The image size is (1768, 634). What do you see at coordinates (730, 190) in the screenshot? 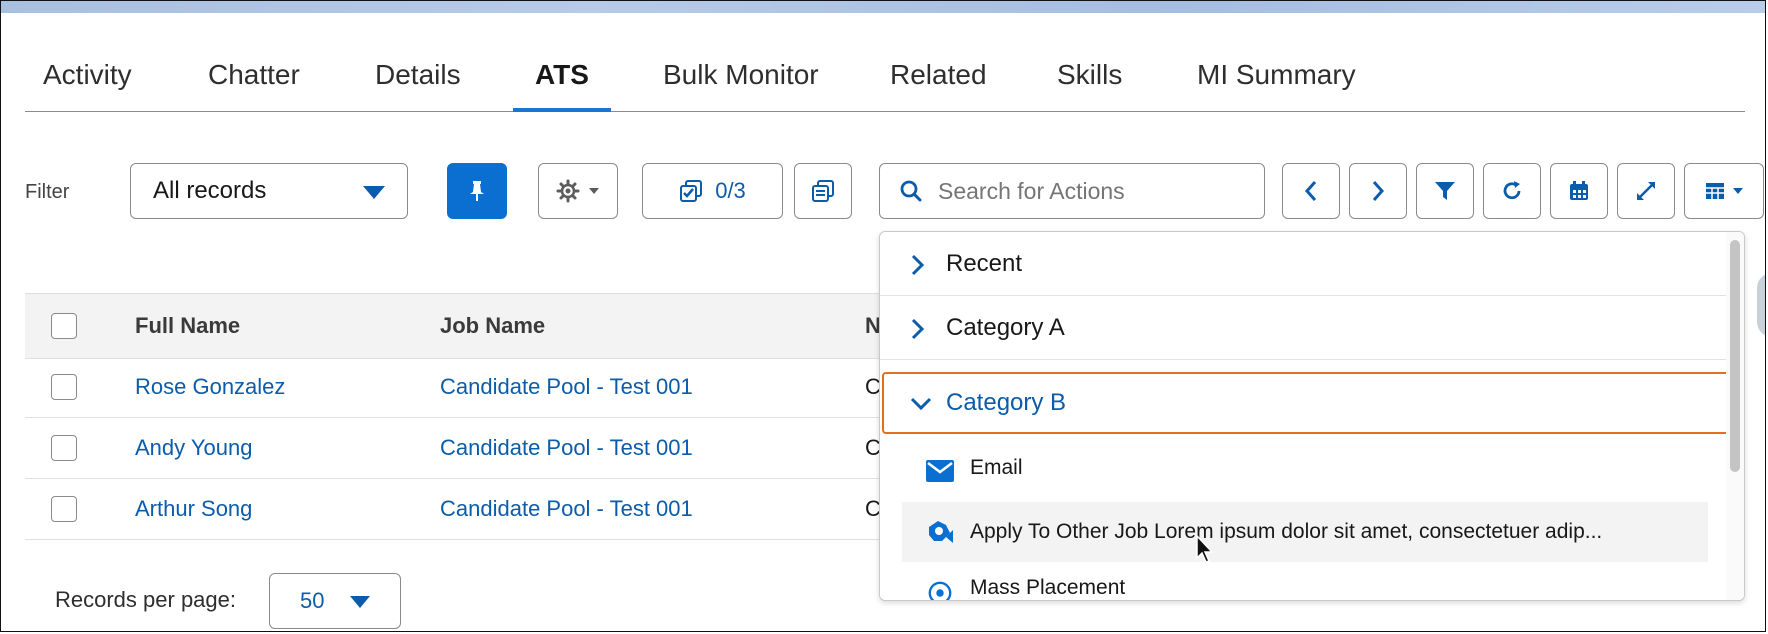
I see `selected-count: 0/3` at bounding box center [730, 190].